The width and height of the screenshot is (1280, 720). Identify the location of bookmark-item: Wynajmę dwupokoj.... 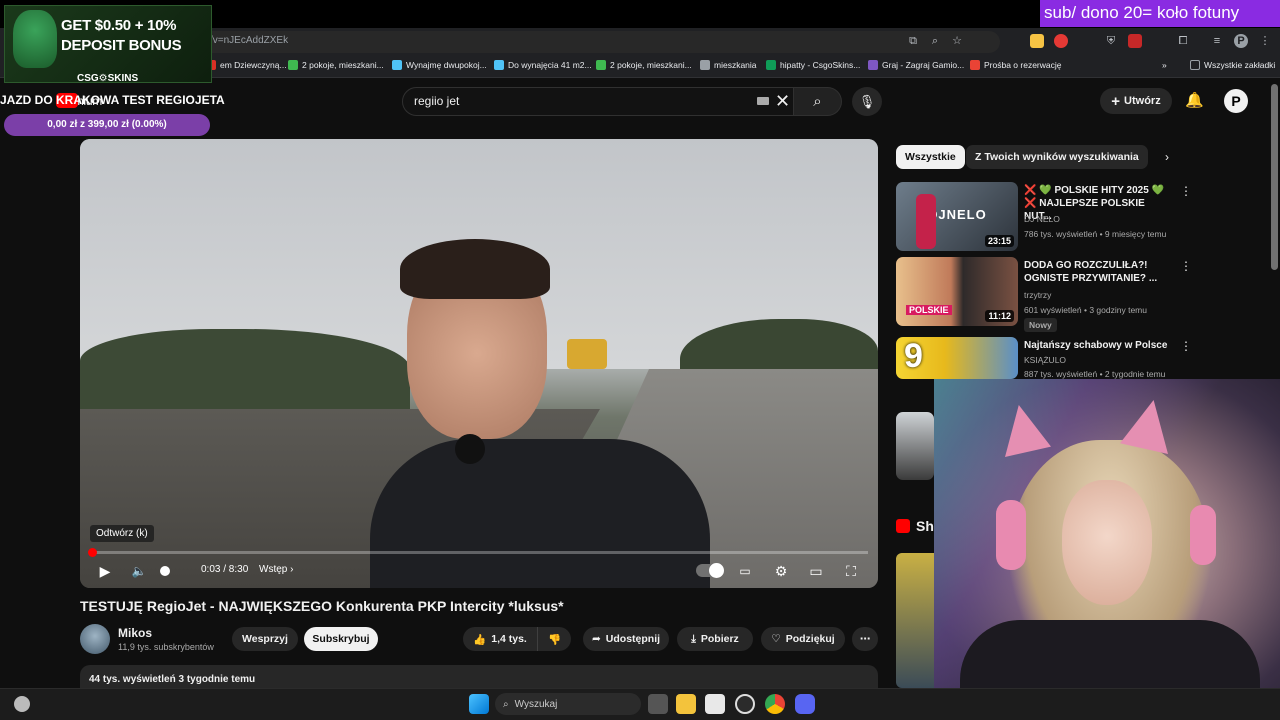
(439, 65).